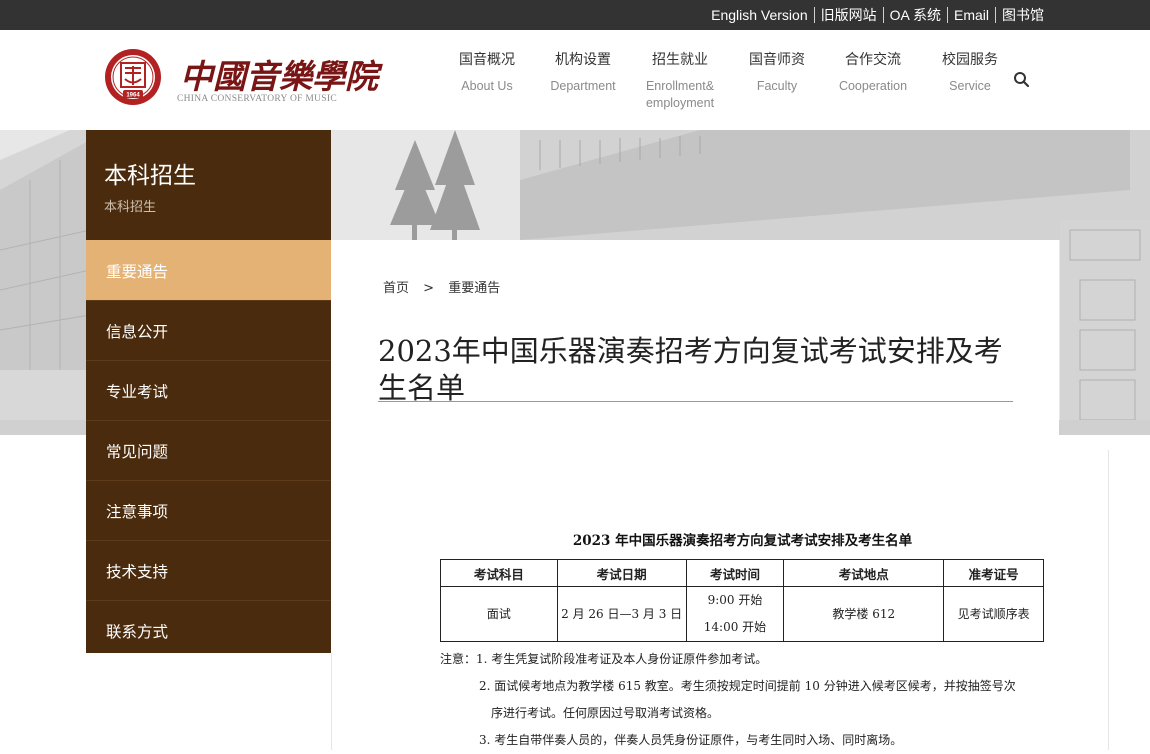  What do you see at coordinates (208, 630) in the screenshot?
I see `sidebar-item-contact: 联系方式` at bounding box center [208, 630].